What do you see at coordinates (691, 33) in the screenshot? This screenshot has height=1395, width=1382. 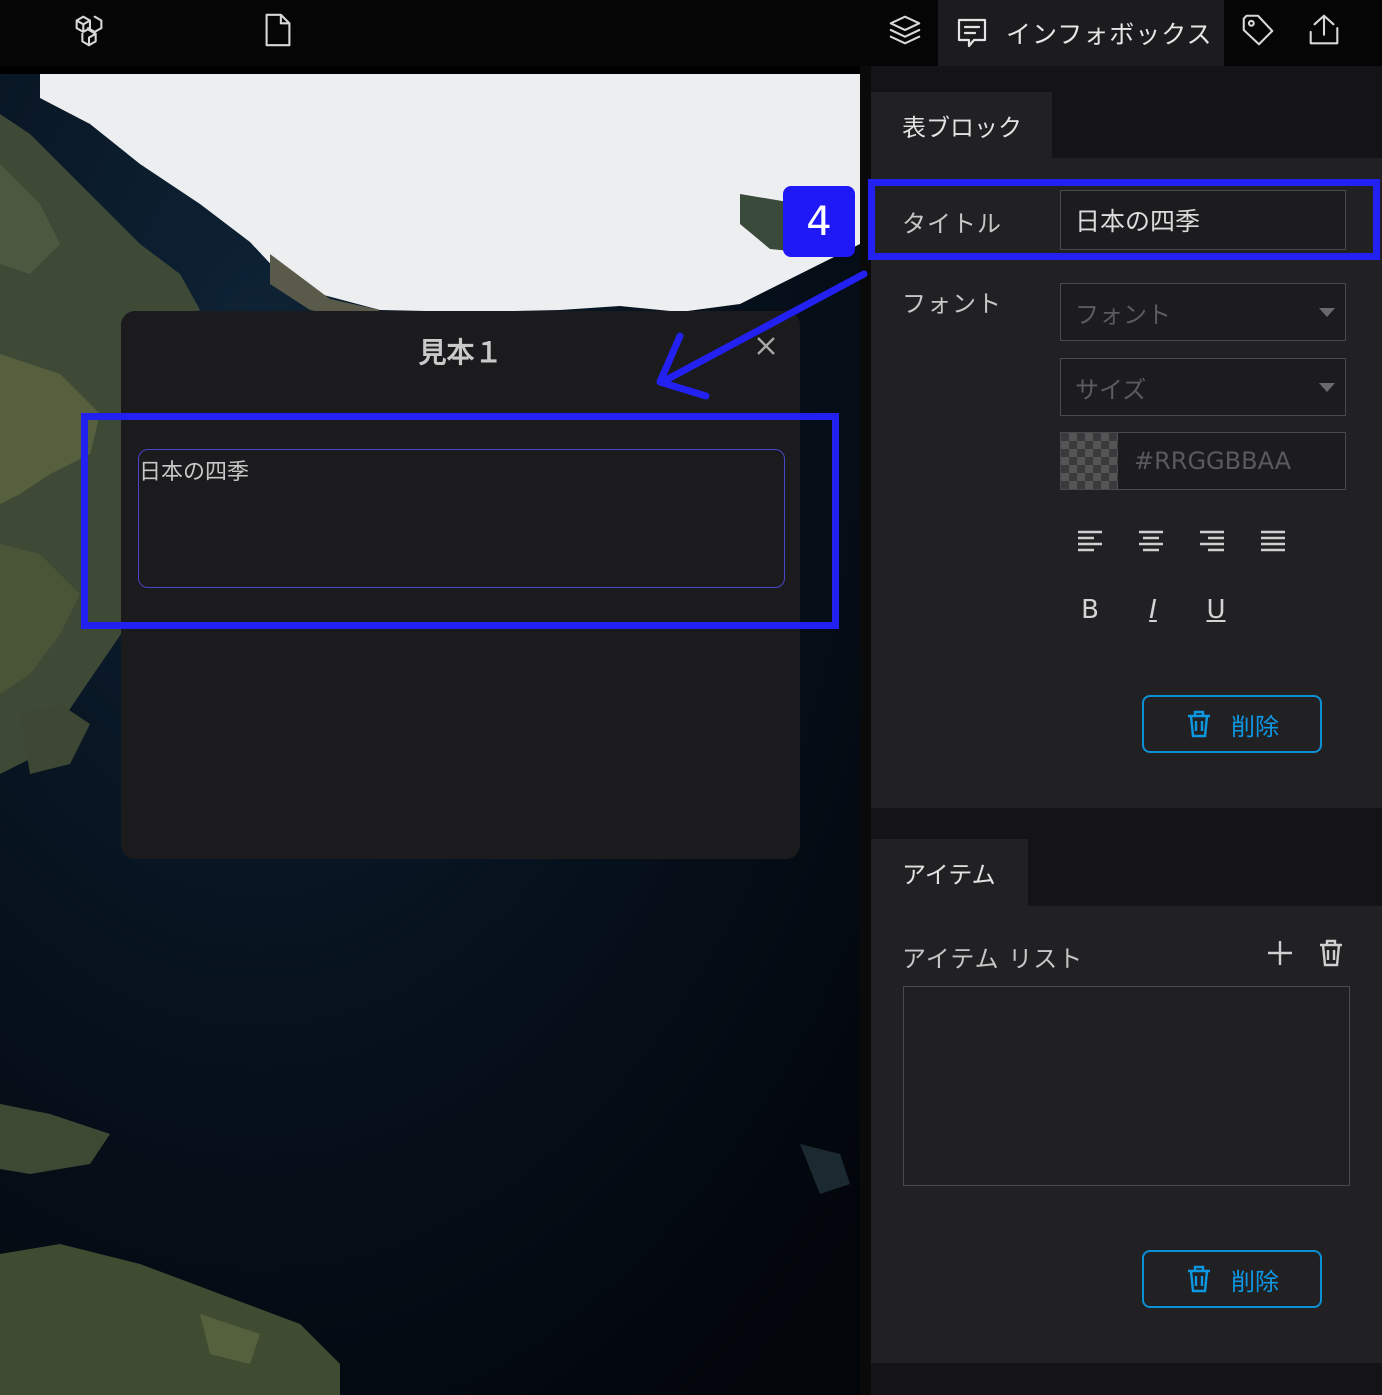 I see `top-toolbar: インフォボックス` at bounding box center [691, 33].